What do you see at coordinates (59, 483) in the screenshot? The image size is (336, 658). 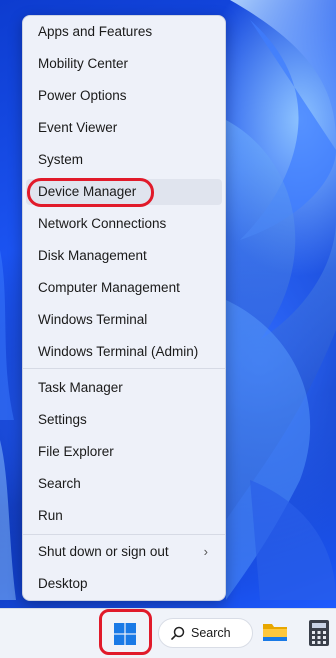 I see `menu-item-label: Search` at bounding box center [59, 483].